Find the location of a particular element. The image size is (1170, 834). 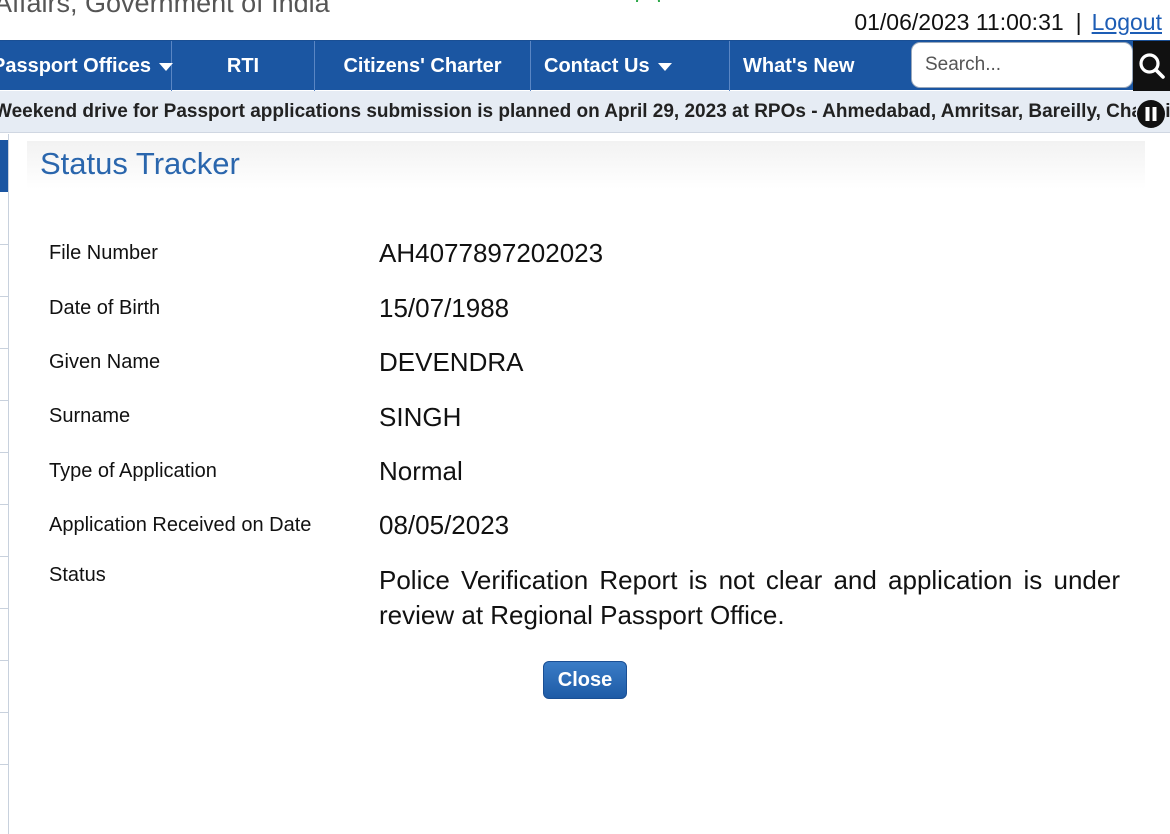

session-info: 01/06/2023 11:00:31 | Logout is located at coordinates (1008, 22).